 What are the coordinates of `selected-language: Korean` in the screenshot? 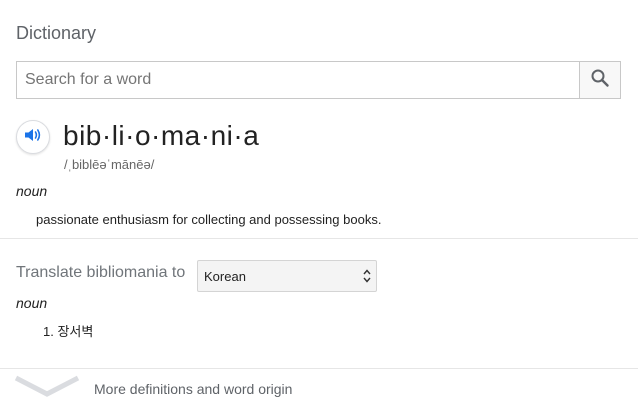 It's located at (225, 276).